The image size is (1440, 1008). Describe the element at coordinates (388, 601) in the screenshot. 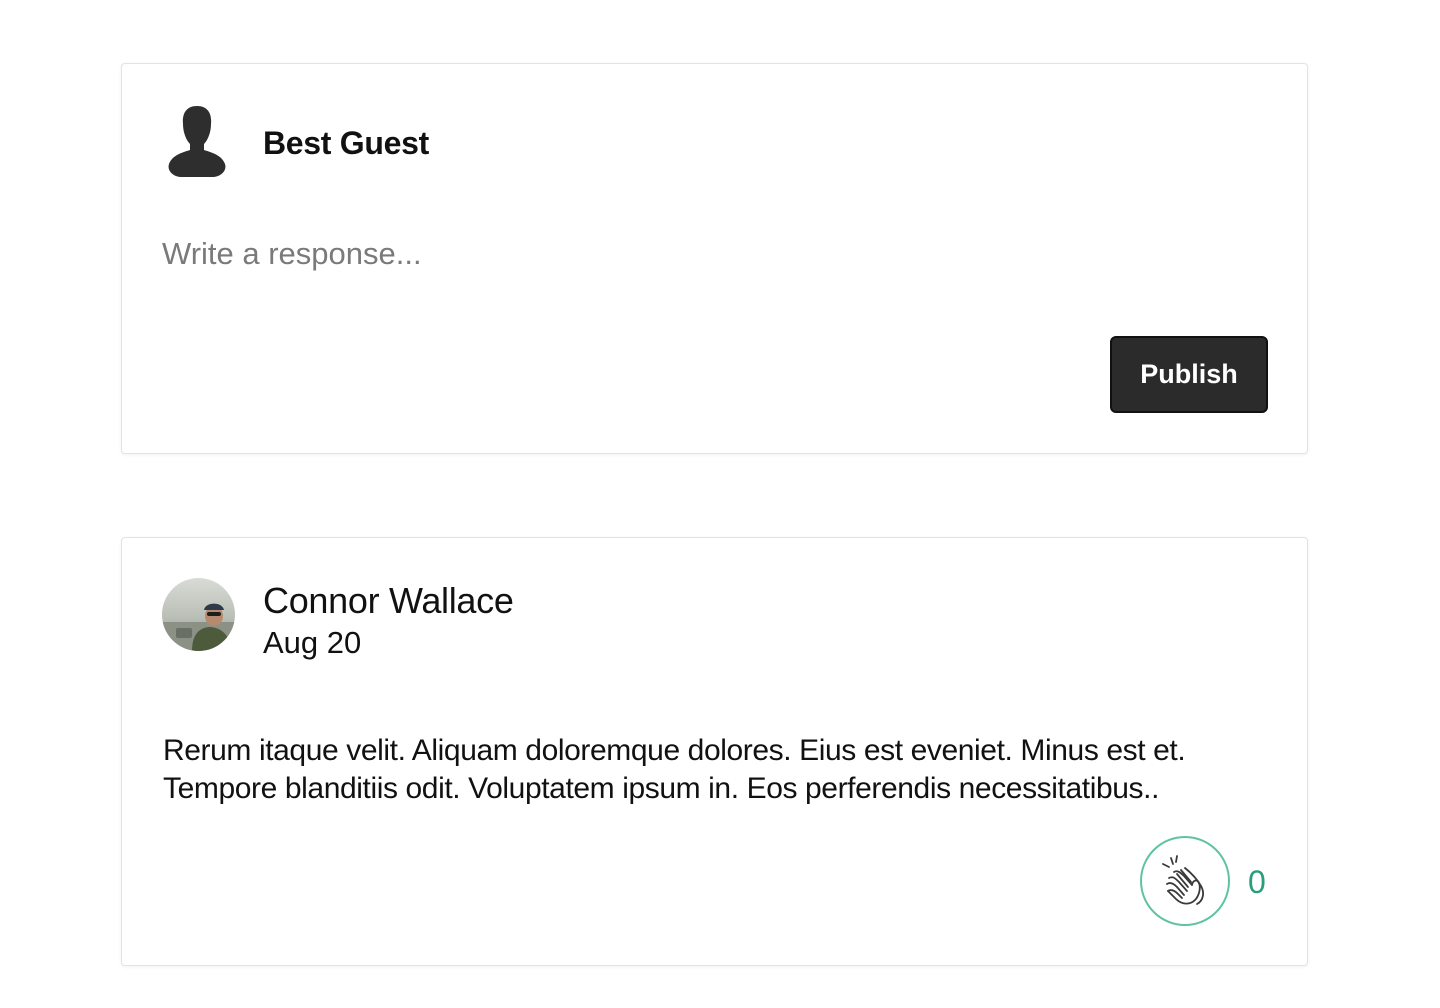

I see `response-author-name: Connor Wallace` at that location.